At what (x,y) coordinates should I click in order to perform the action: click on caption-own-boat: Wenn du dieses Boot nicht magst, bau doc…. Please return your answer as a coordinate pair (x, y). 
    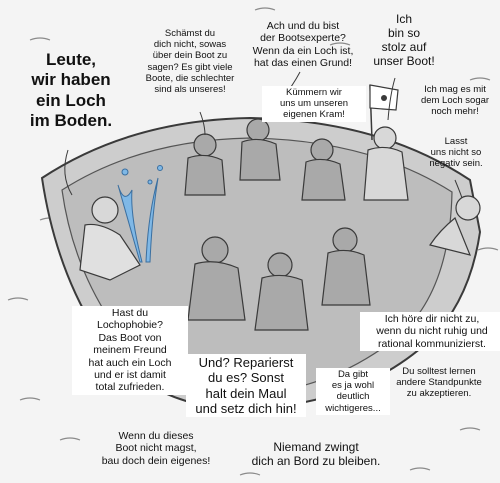
    Looking at the image, I should click on (156, 448).